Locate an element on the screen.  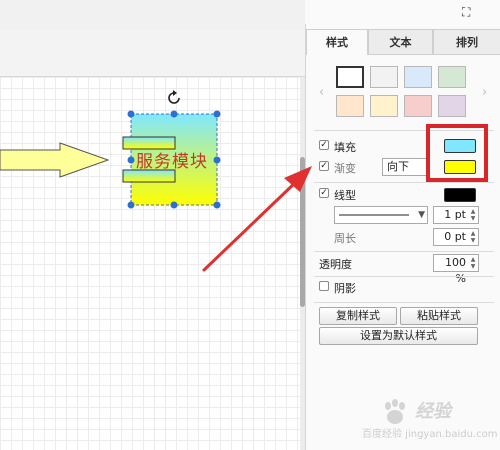
annotation-overlay is located at coordinates (257, 219).